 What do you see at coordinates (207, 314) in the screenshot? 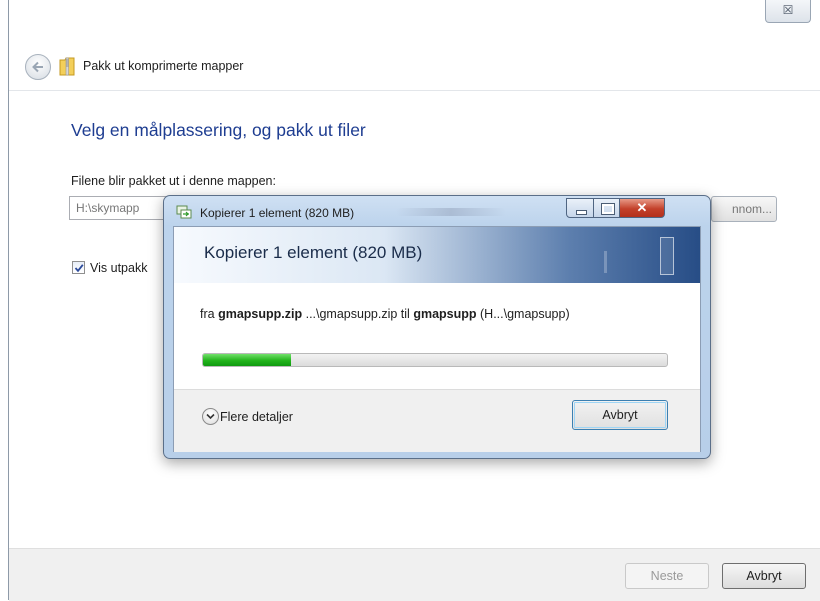
I see `from-word: fra` at bounding box center [207, 314].